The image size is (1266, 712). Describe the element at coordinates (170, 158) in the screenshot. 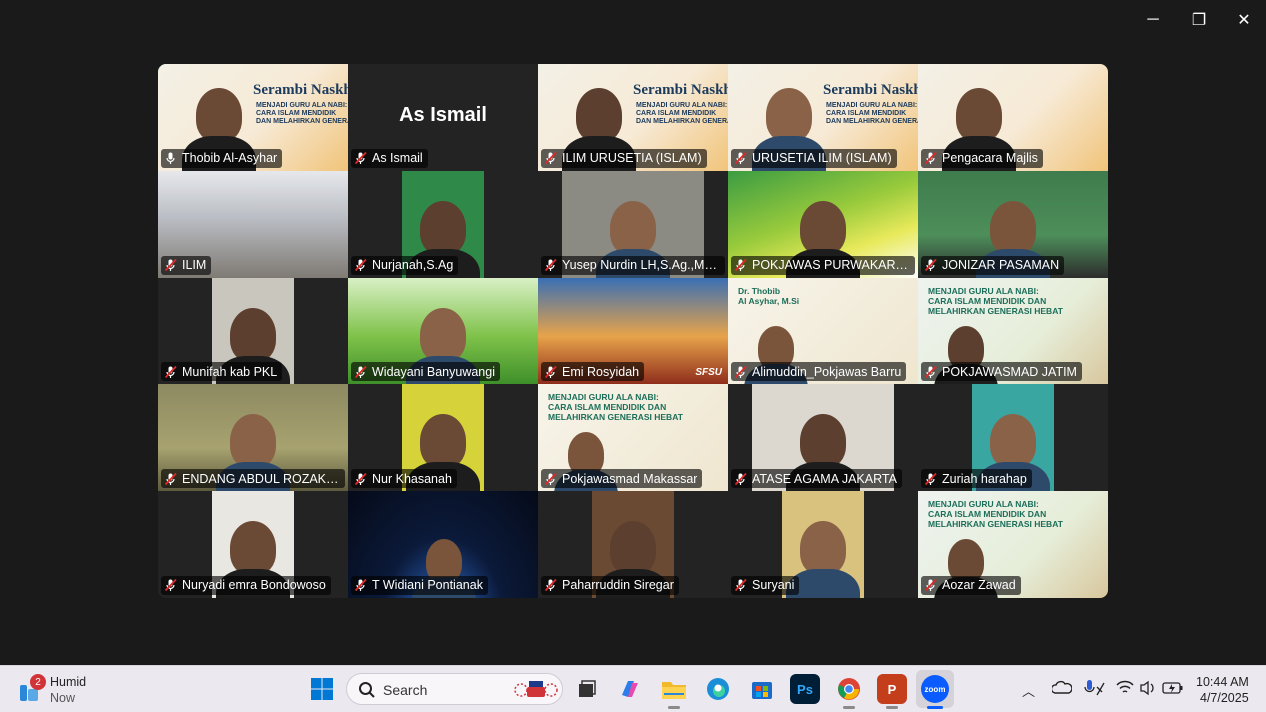

I see `mic-active-icon` at that location.